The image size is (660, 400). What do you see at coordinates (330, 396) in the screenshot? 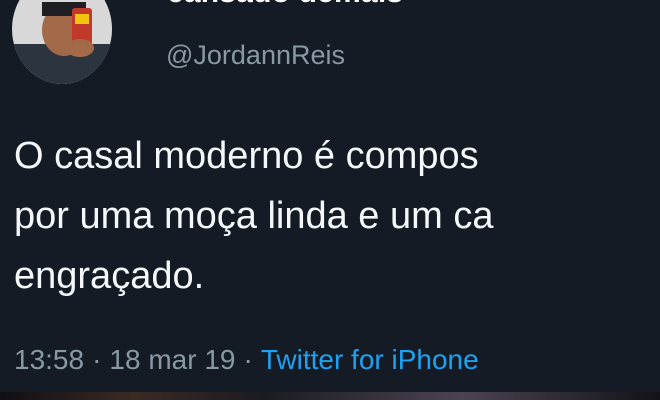
I see `next-content-preview` at bounding box center [330, 396].